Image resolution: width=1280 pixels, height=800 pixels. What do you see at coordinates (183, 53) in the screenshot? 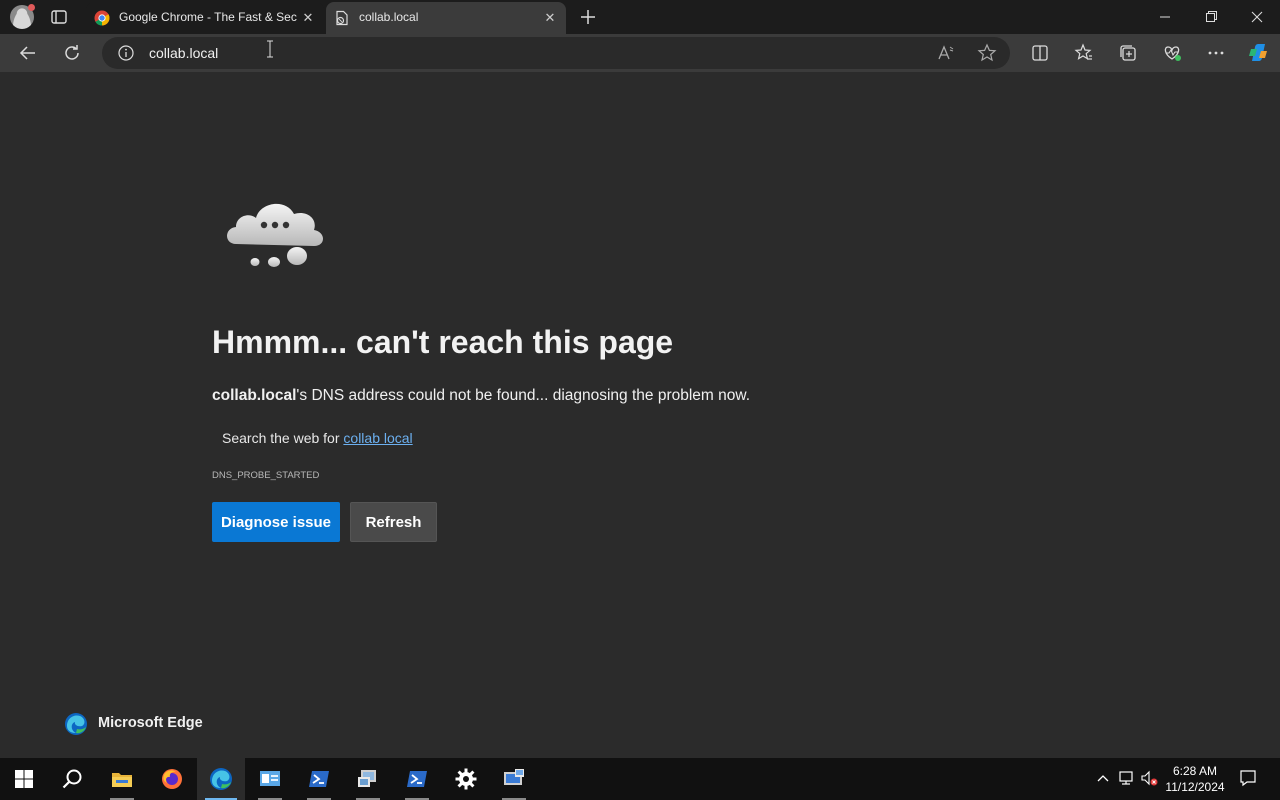
I see `address-url: collab.local` at bounding box center [183, 53].